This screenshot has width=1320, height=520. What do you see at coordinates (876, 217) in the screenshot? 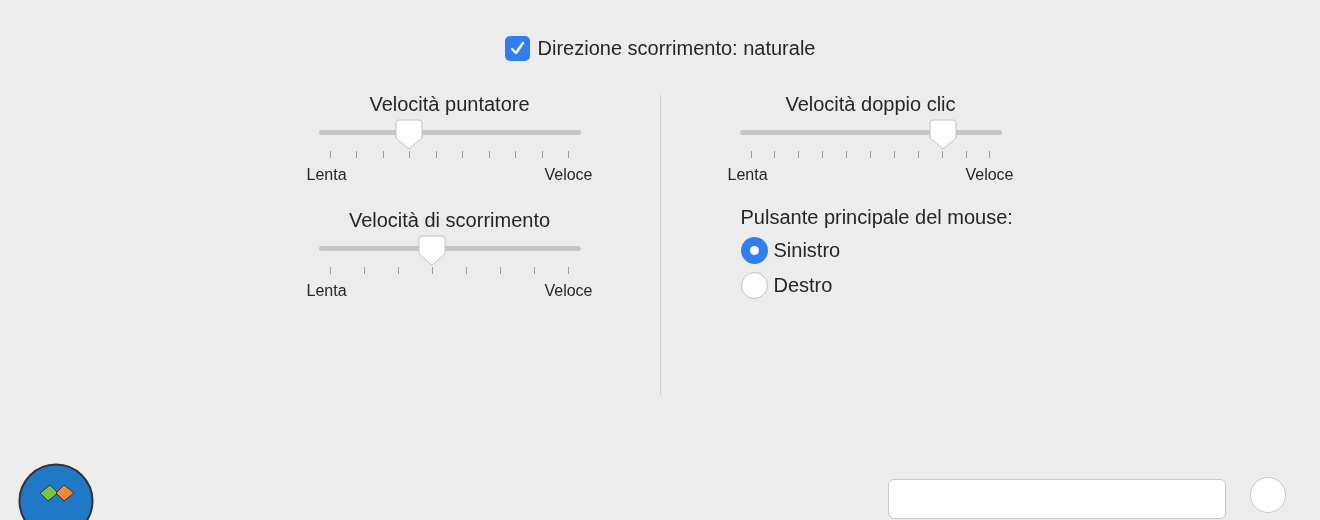
I see `group-title: Pulsante principale del mouse:` at bounding box center [876, 217].